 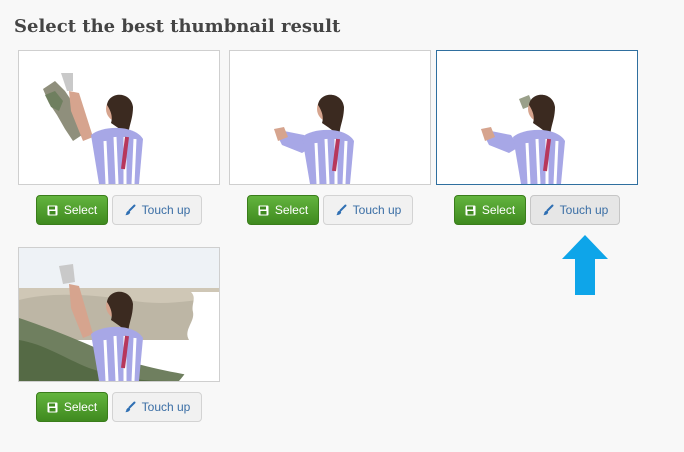 I want to click on result-tile-3: Select Touch up, so click(x=537, y=140).